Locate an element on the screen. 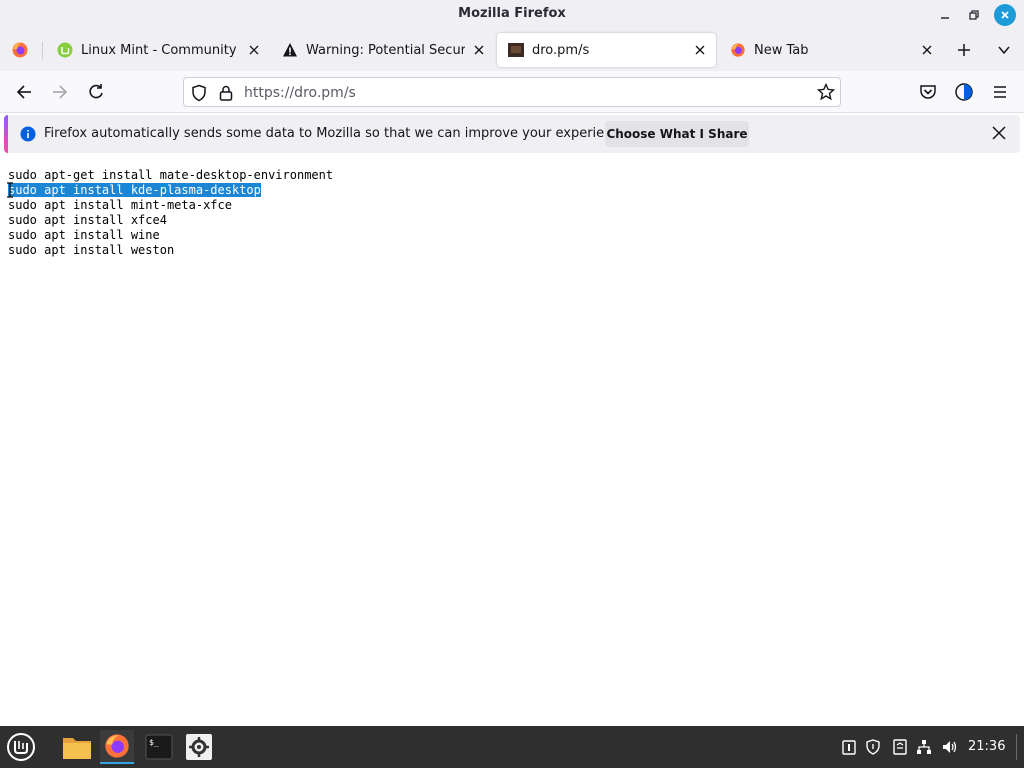 The image size is (1024, 768). terminal-launcher: $_ is located at coordinates (159, 747).